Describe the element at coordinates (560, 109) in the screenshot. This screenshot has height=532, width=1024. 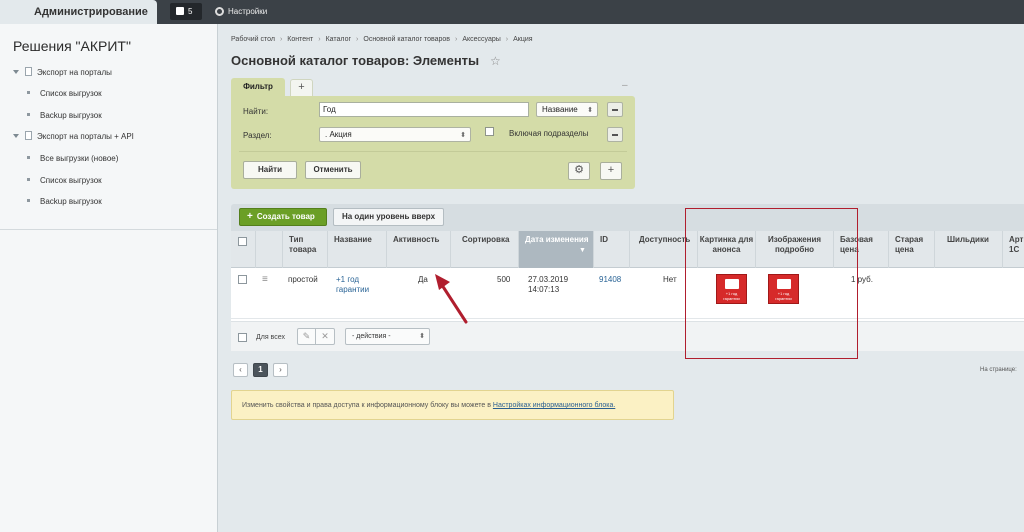
I see `find-field-value: Название` at that location.